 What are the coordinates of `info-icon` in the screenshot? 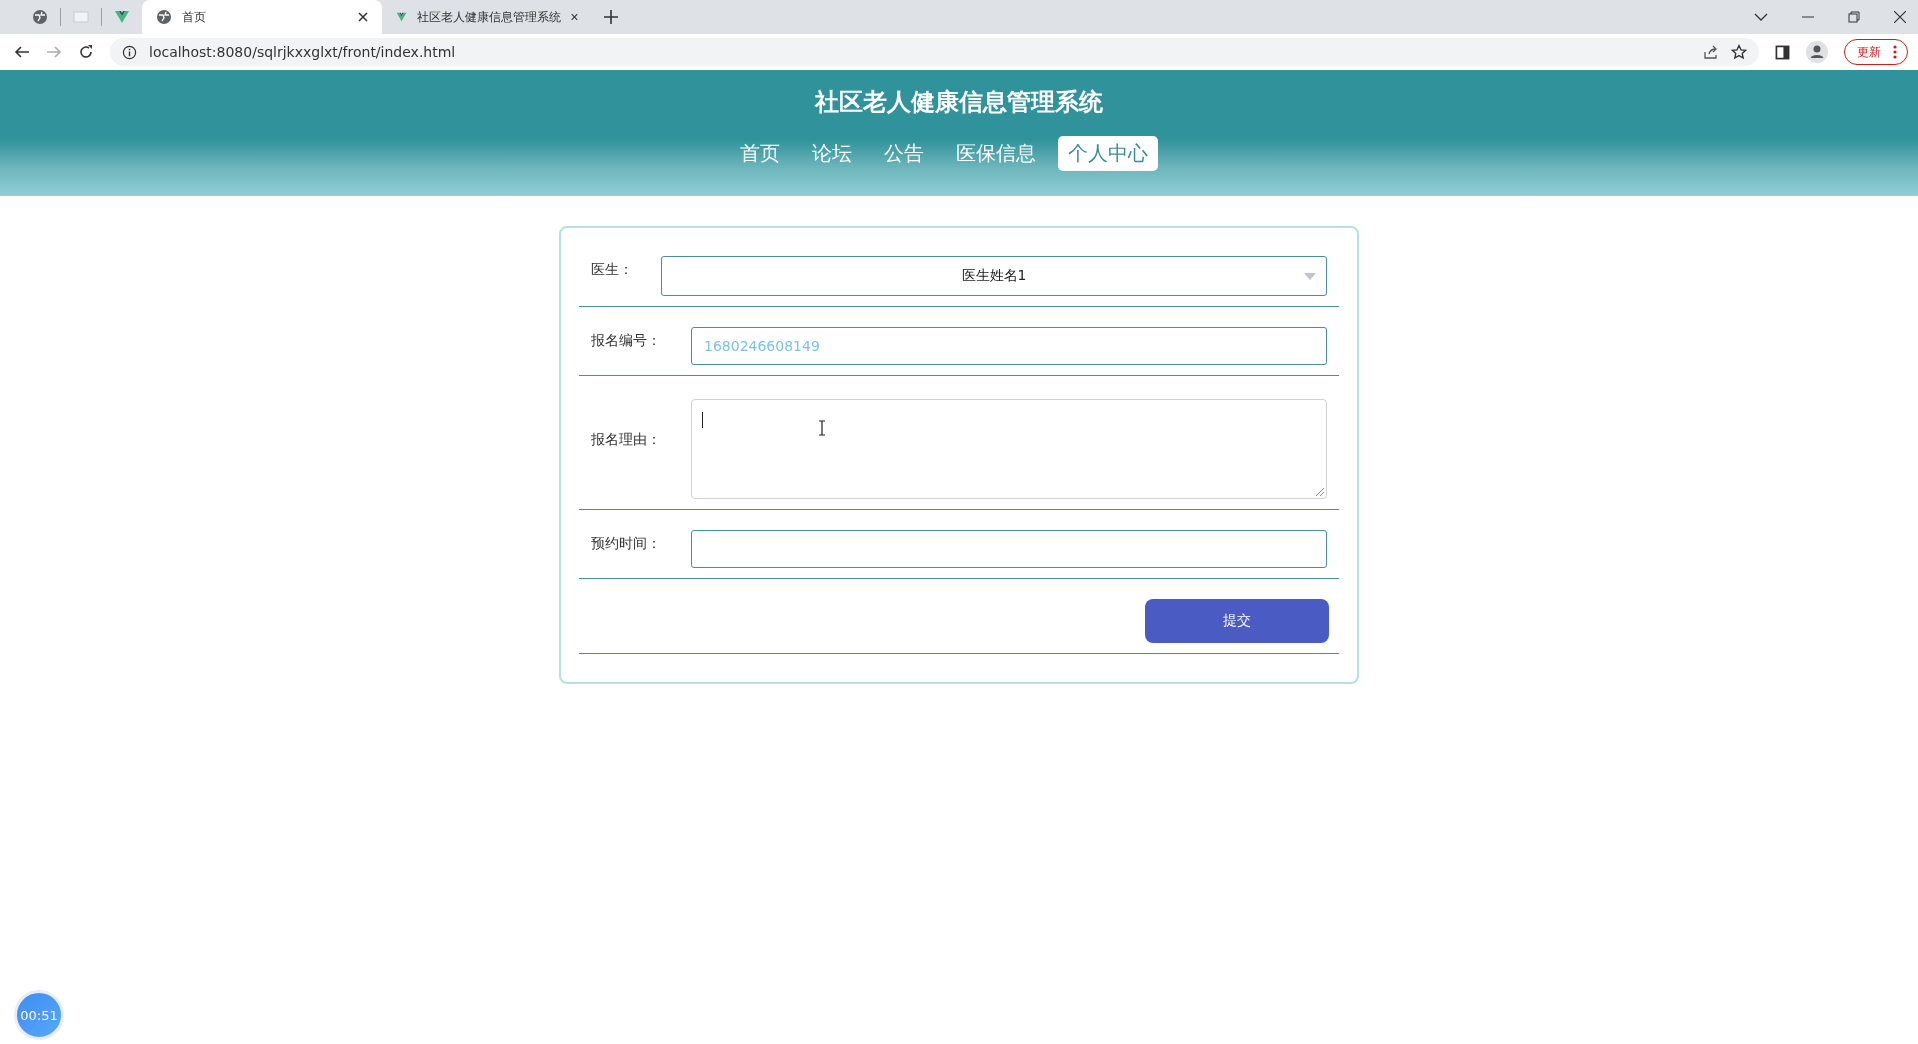 It's located at (129, 52).